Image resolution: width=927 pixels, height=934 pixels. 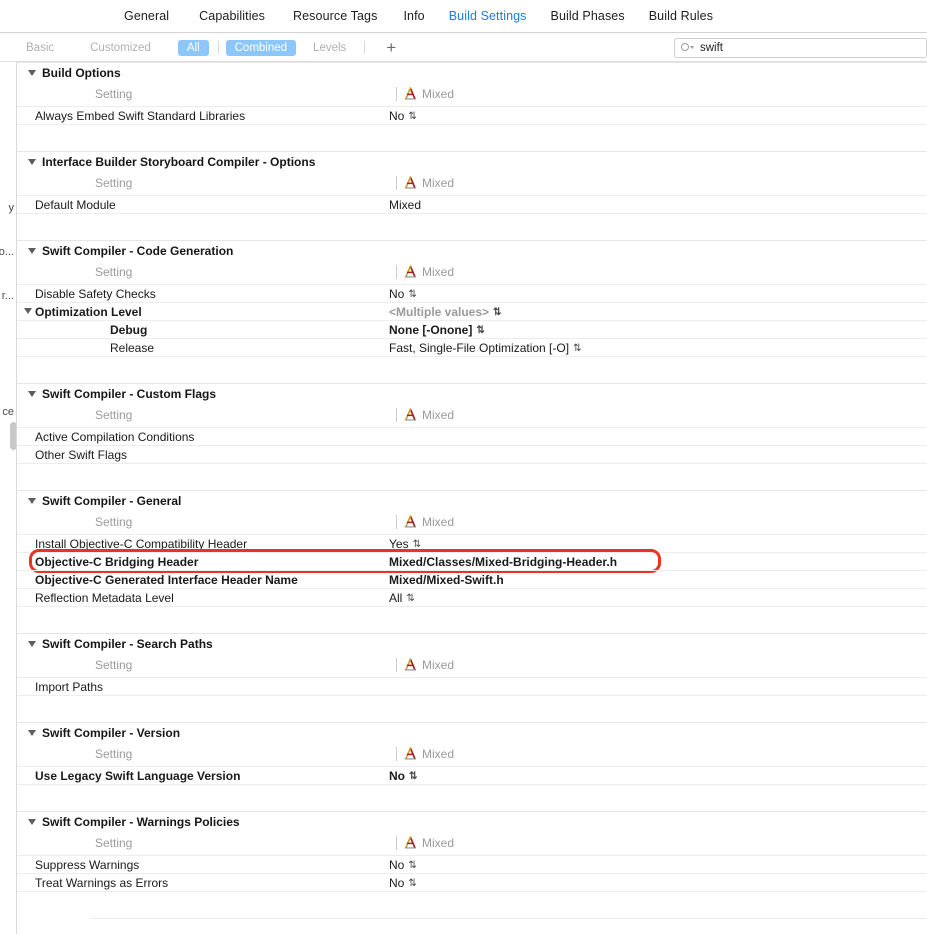 I want to click on setting-value: None [-Onone] ⇅, so click(x=437, y=330).